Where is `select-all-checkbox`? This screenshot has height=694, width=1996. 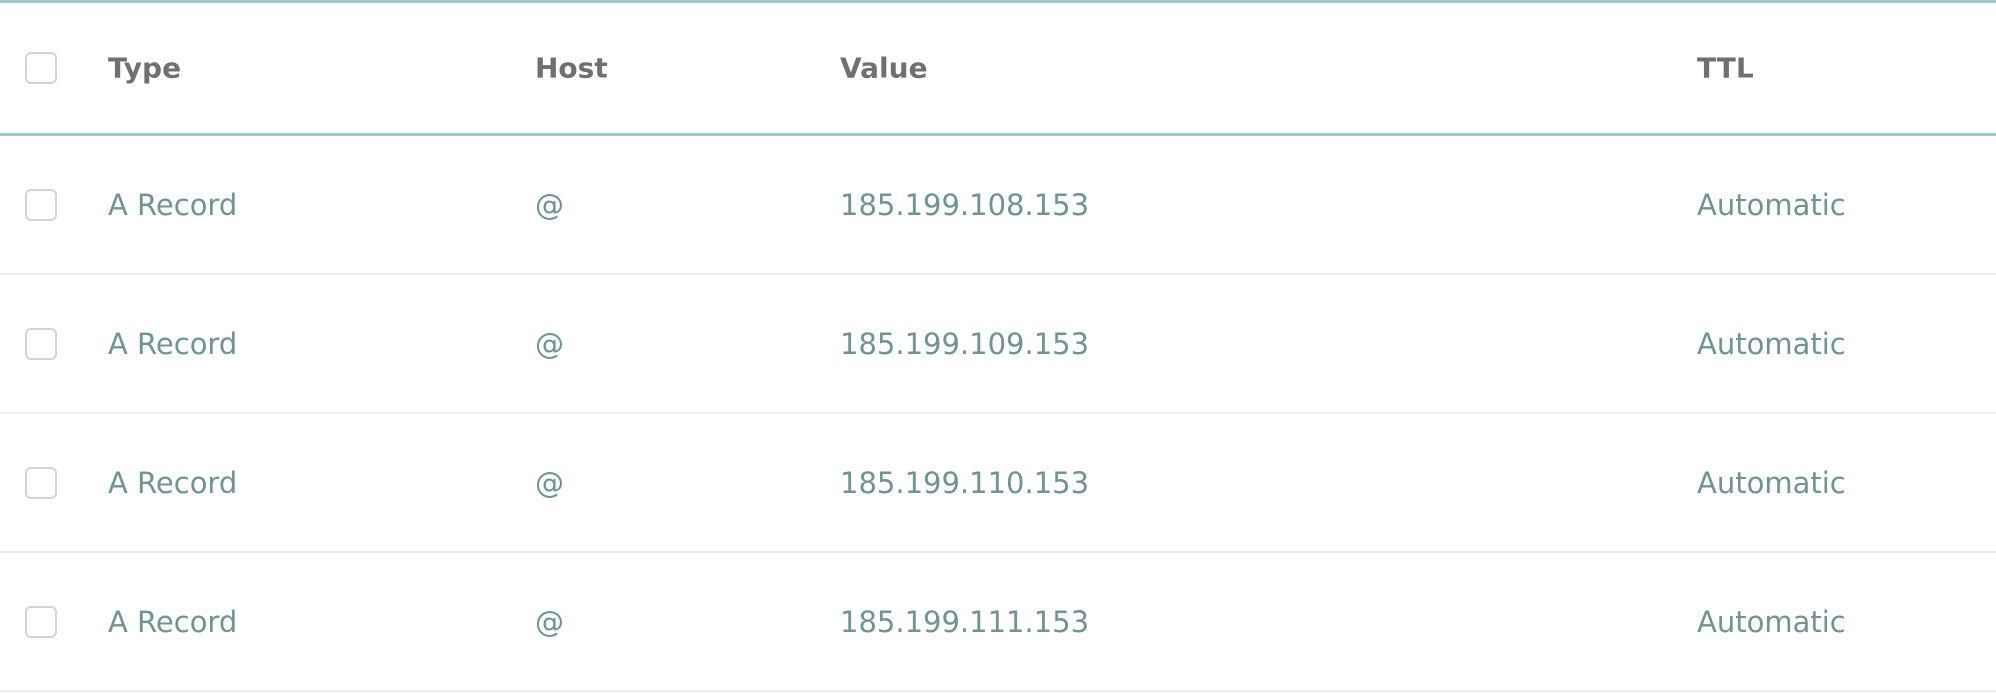
select-all-checkbox is located at coordinates (41, 68).